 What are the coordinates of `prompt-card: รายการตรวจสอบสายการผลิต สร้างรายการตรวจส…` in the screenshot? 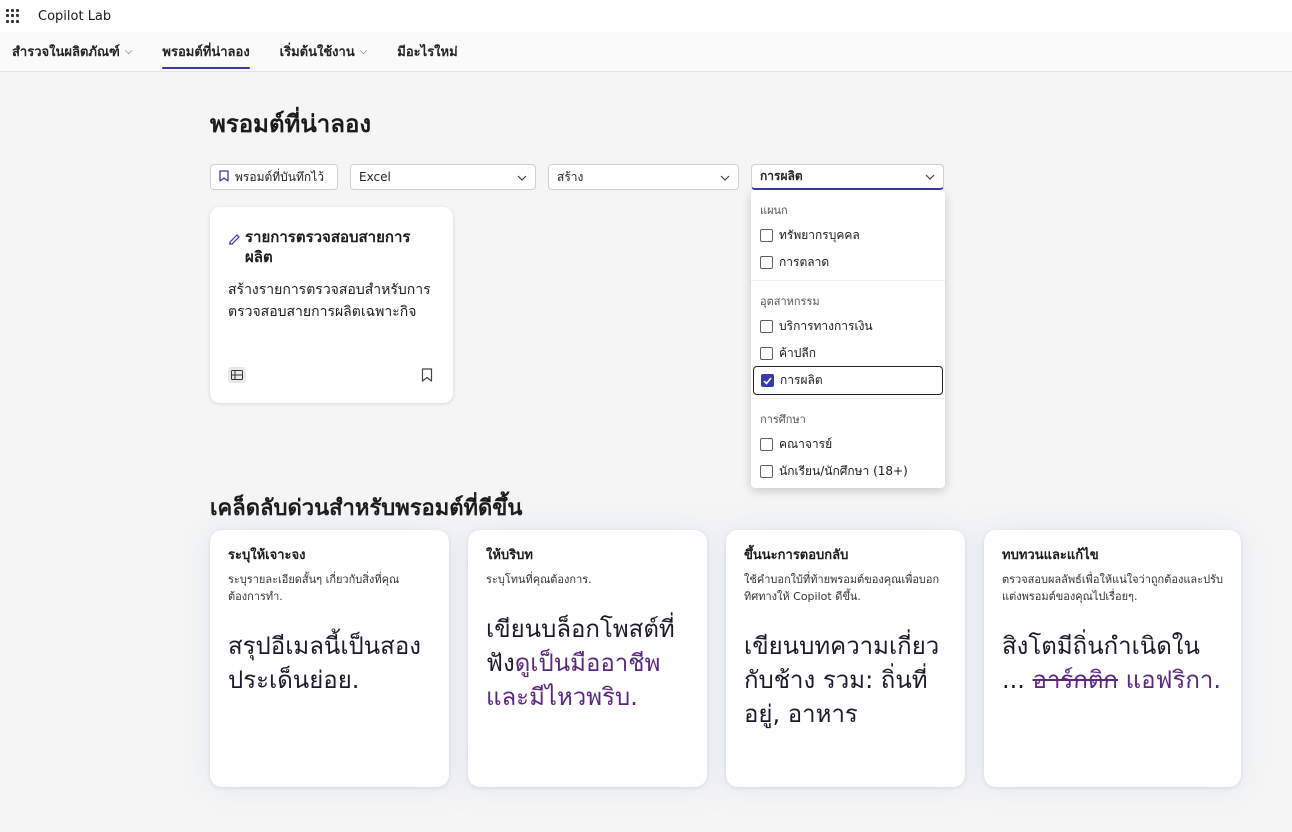 It's located at (331, 305).